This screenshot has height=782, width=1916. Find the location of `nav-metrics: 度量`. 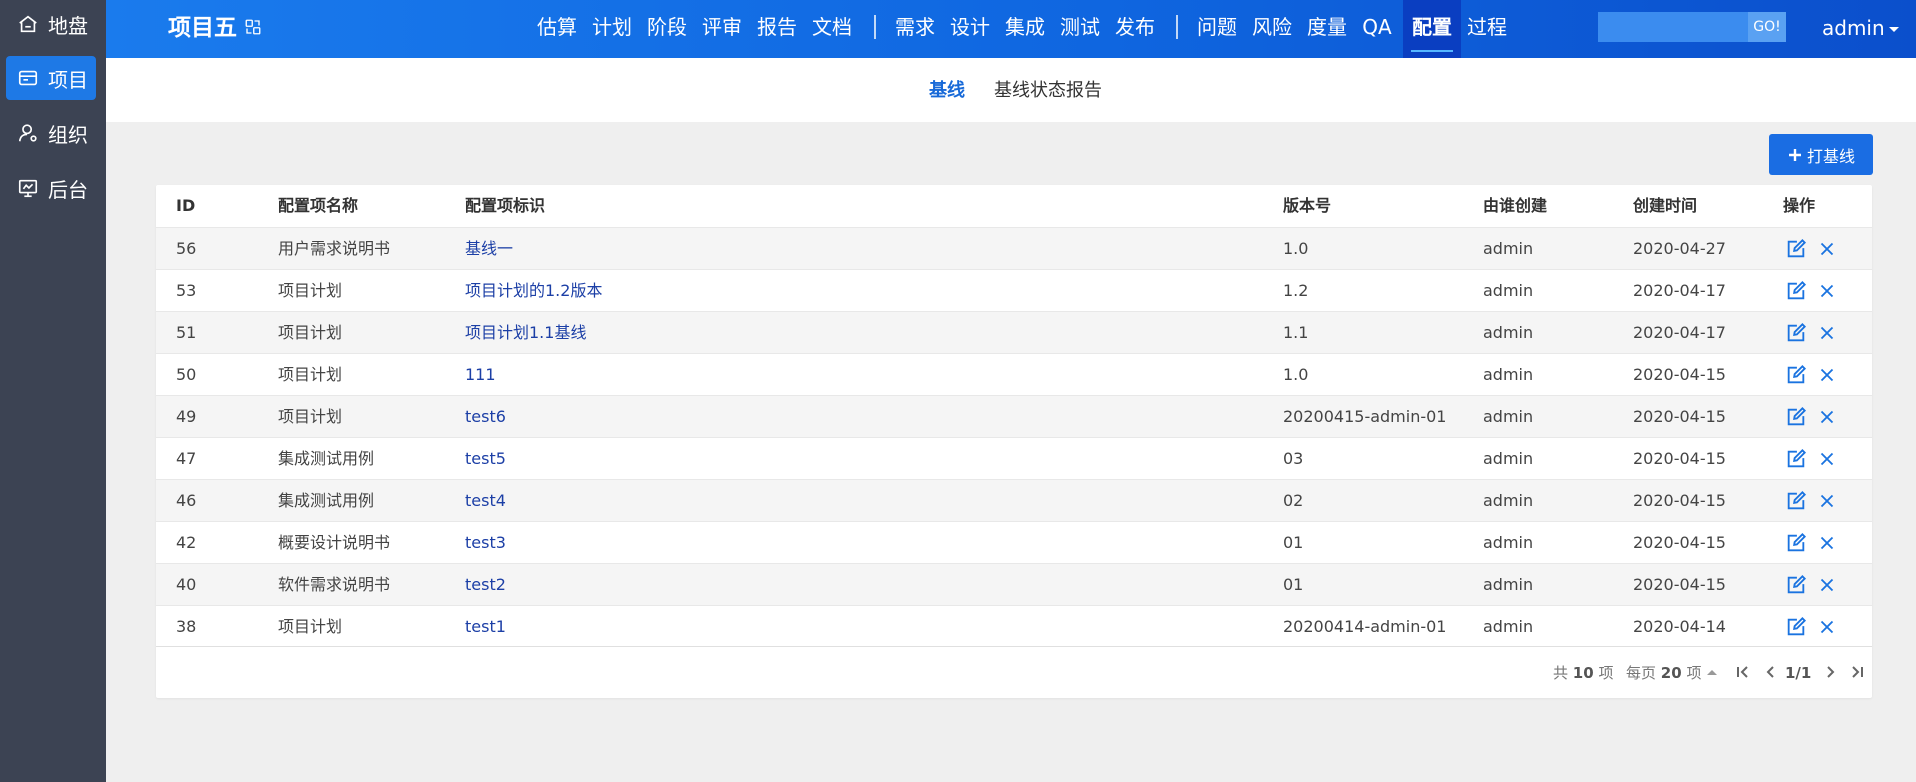

nav-metrics: 度量 is located at coordinates (1327, 29).